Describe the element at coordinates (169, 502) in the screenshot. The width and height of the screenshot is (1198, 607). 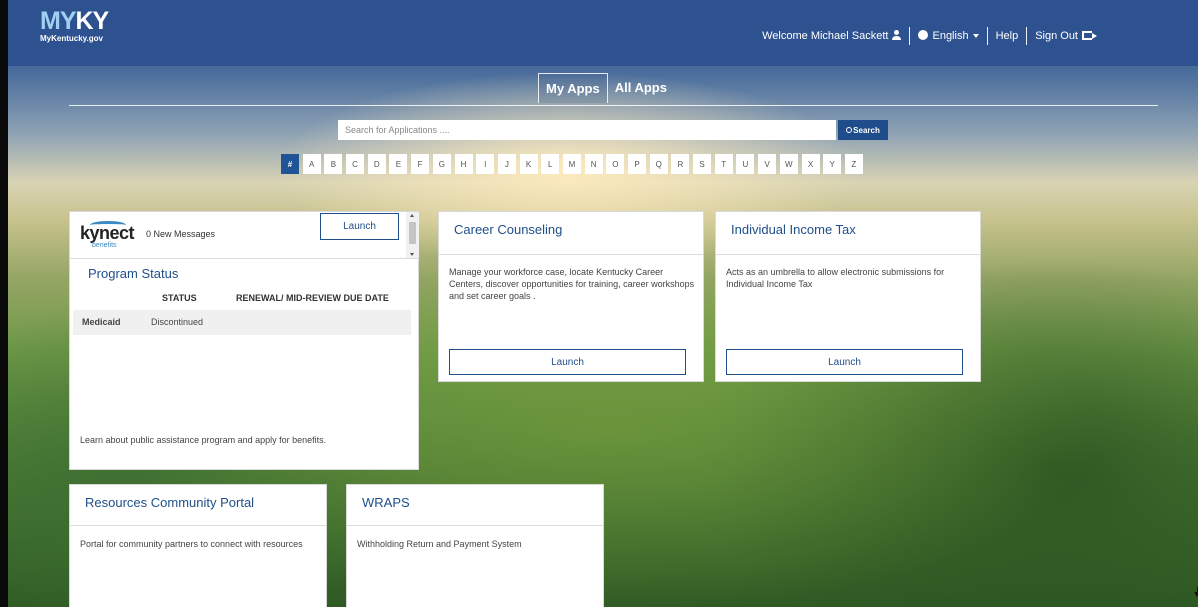
I see `resources-portal-title: Resources Community Portal` at that location.